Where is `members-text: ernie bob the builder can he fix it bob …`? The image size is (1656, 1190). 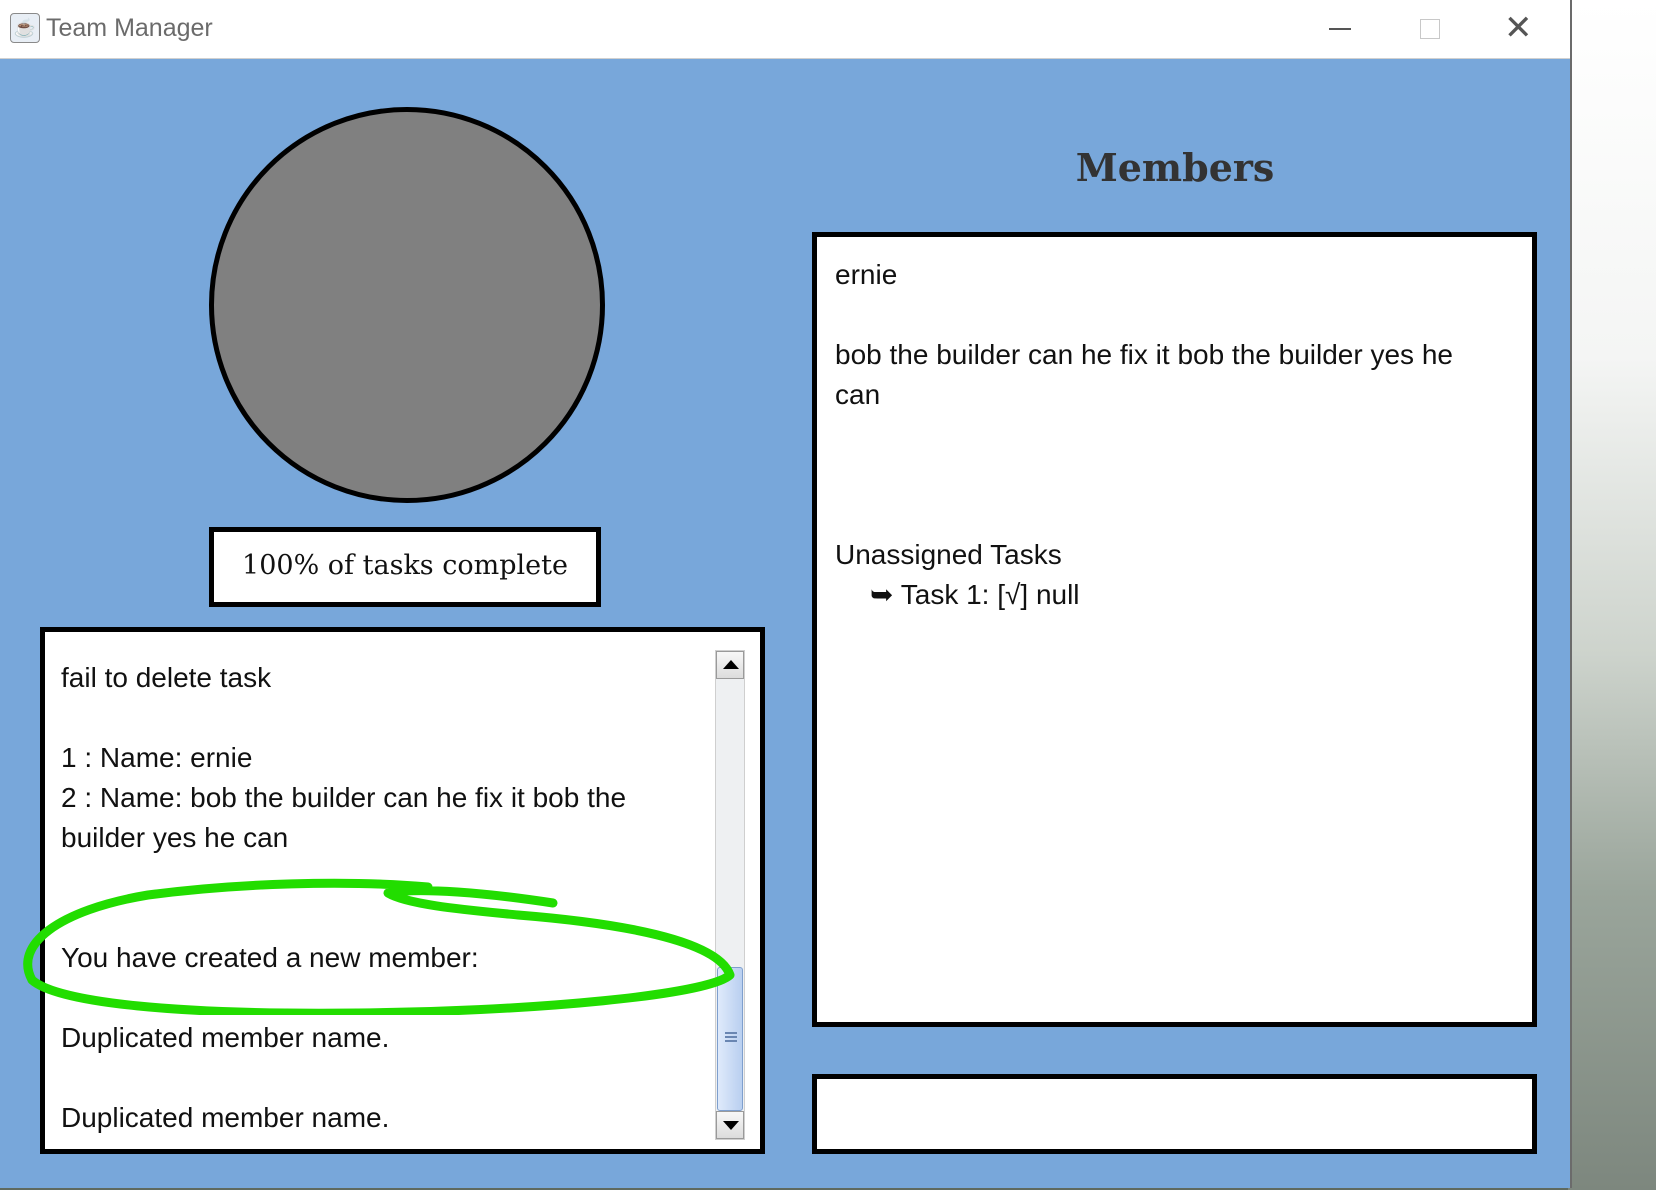 members-text: ernie bob the builder can he fix it bob … is located at coordinates (1155, 435).